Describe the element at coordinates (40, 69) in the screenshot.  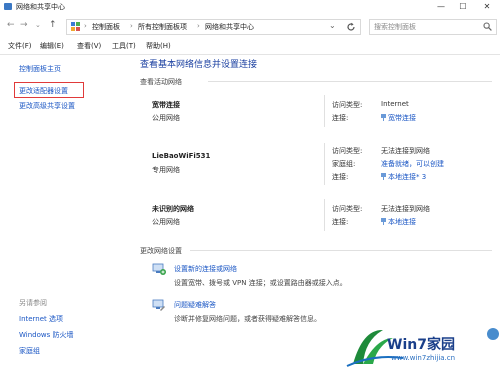
I see `sidebar-item-control-panel-home: 控制面板主页` at that location.